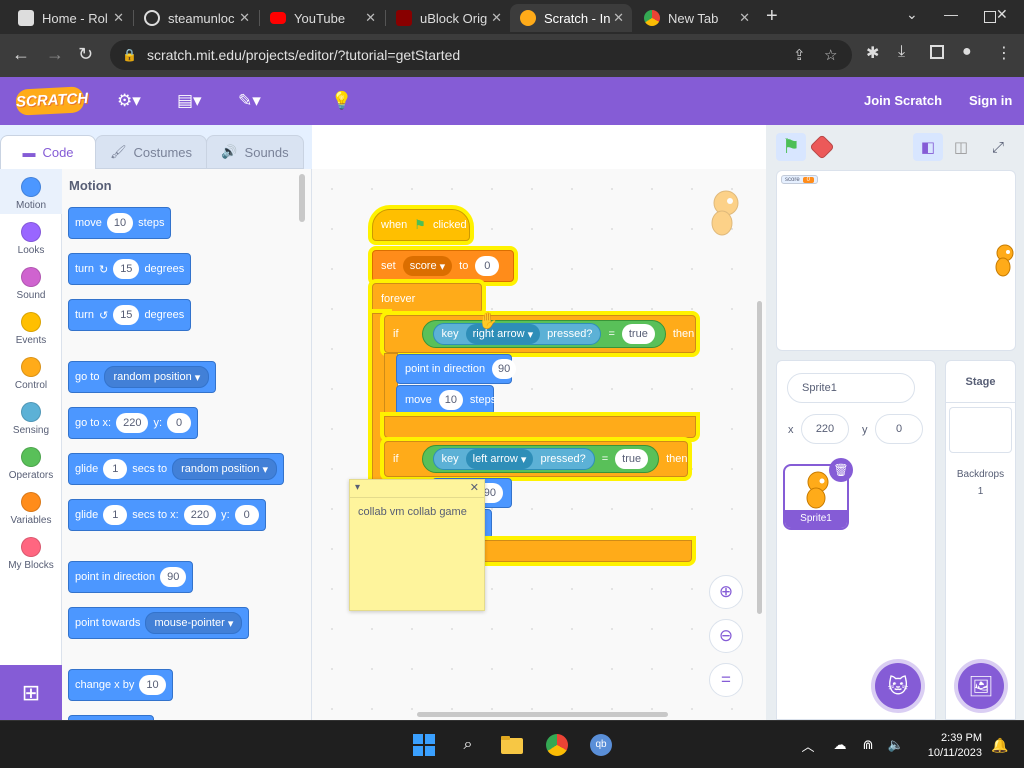 This screenshot has height=768, width=1024. I want to click on category-sensing: Sensing, so click(31, 419).